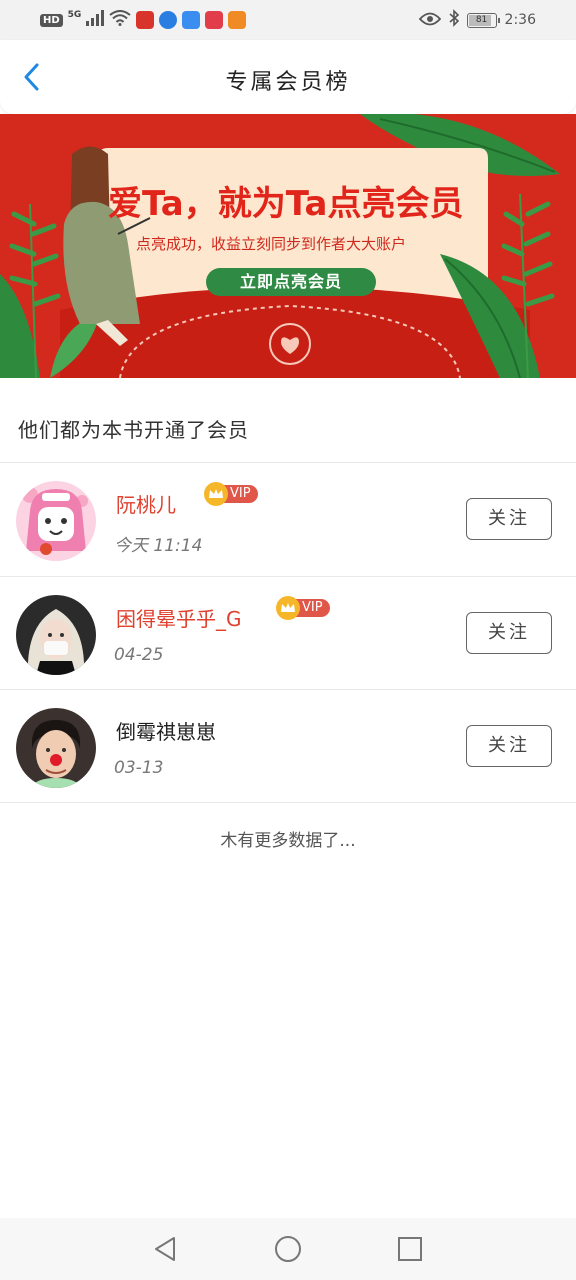 This screenshot has width=576, height=1280. I want to click on battery-level: 81, so click(481, 19).